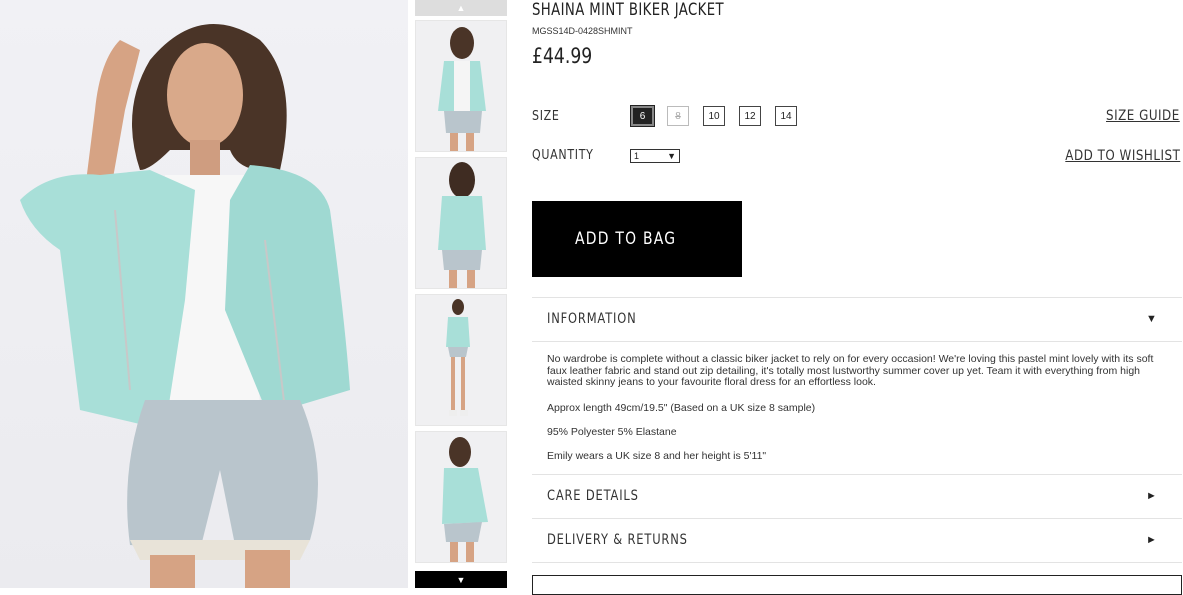 The width and height of the screenshot is (1183, 595). I want to click on size-option-14: 14, so click(786, 116).